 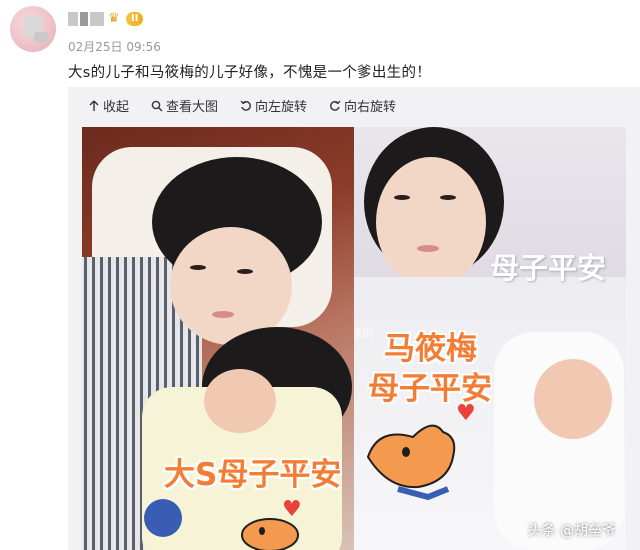 I want to click on view-large-label: 查看大图, so click(x=192, y=107).